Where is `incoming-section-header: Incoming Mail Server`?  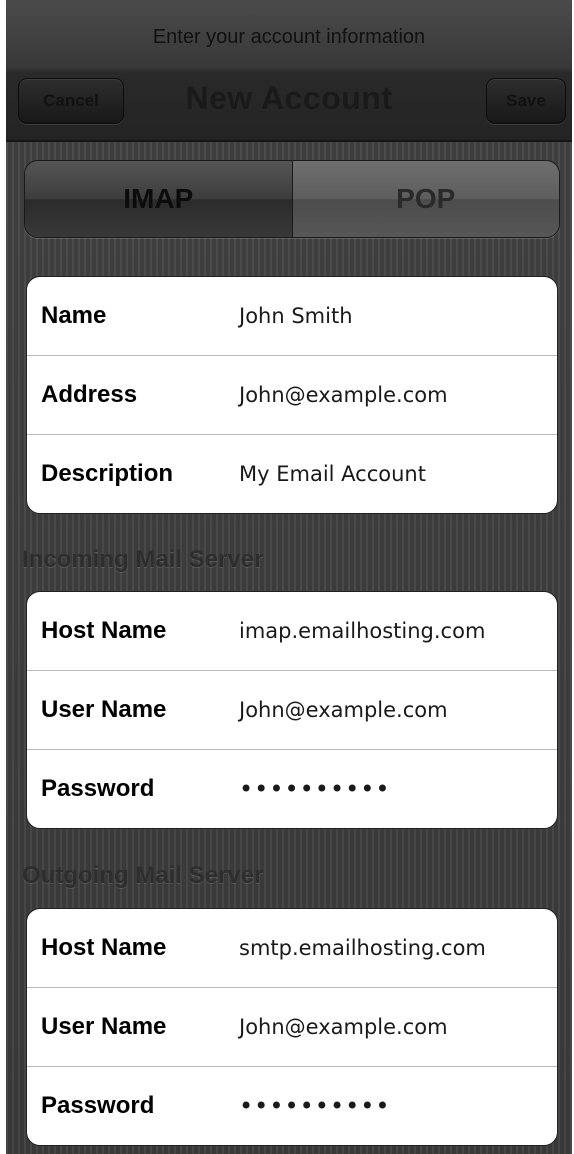
incoming-section-header: Incoming Mail Server is located at coordinates (143, 559).